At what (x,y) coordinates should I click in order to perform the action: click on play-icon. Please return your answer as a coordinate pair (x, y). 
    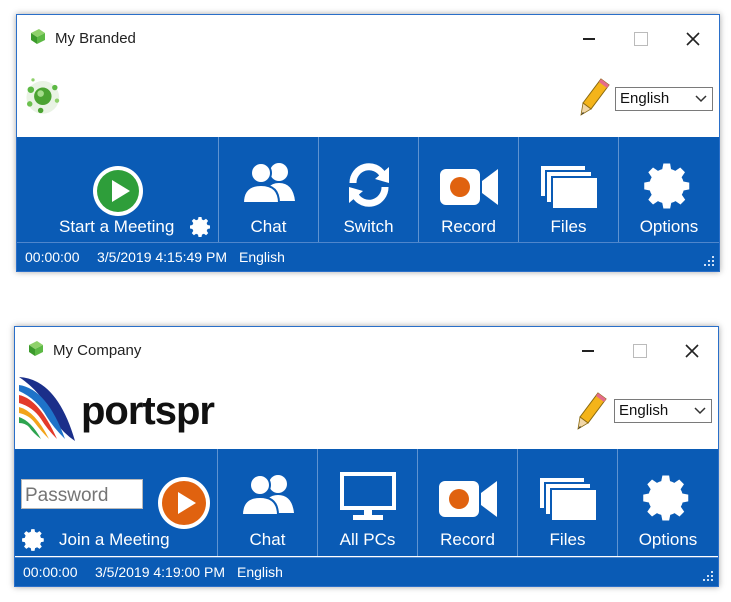
    Looking at the image, I should click on (118, 191).